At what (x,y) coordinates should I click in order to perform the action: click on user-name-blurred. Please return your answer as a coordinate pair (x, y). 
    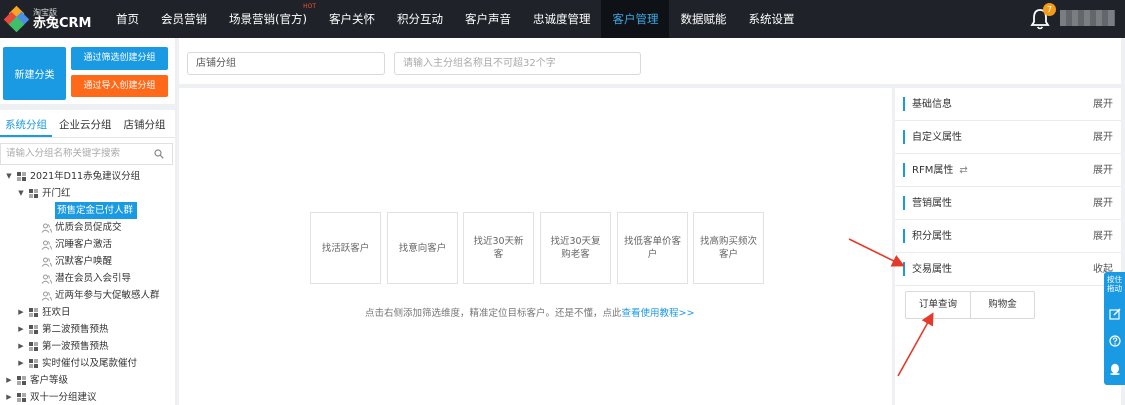
    Looking at the image, I should click on (1087, 18).